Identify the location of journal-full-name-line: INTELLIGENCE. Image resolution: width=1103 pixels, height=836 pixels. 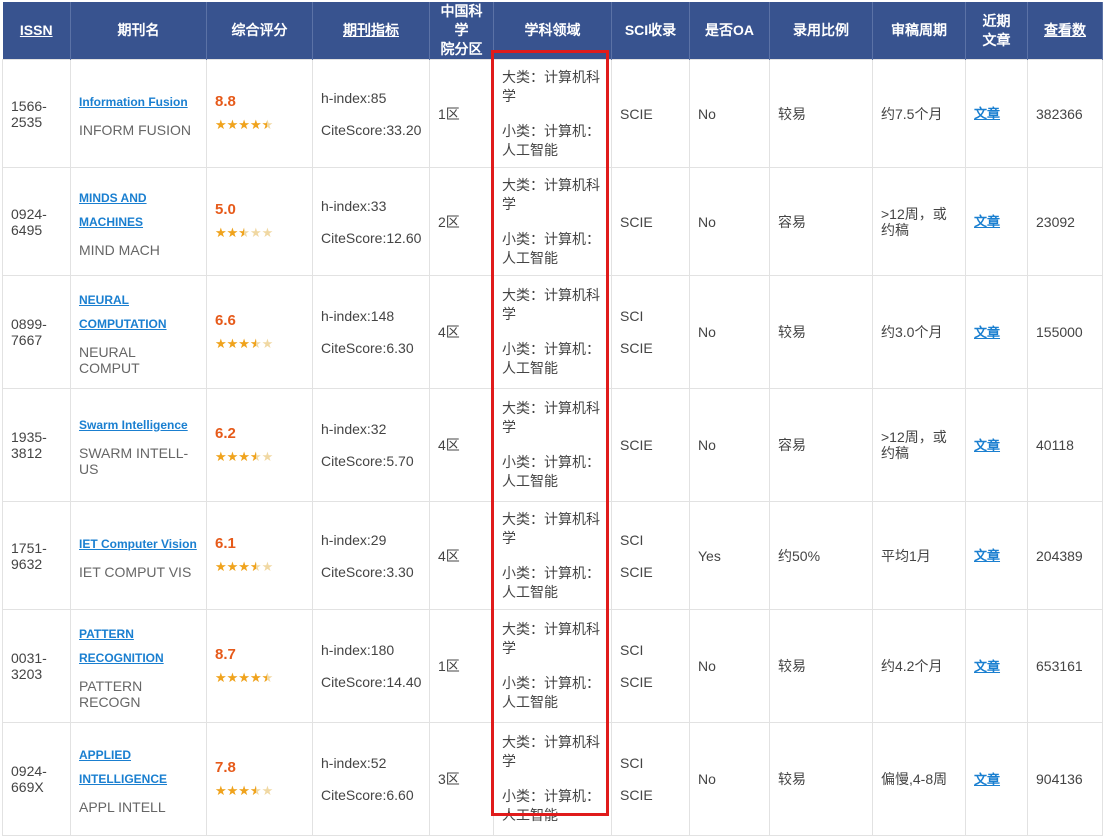
(138, 779).